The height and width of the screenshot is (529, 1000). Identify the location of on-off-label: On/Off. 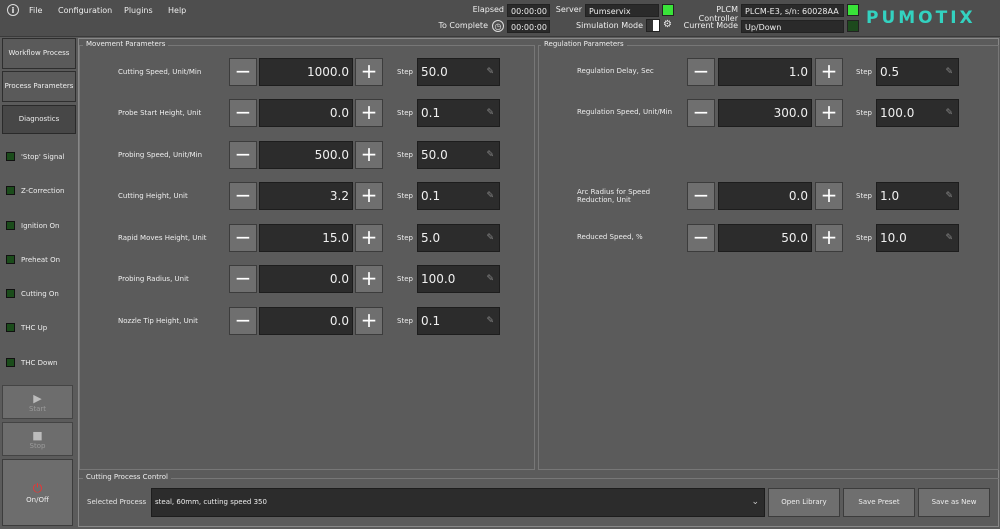
(37, 500).